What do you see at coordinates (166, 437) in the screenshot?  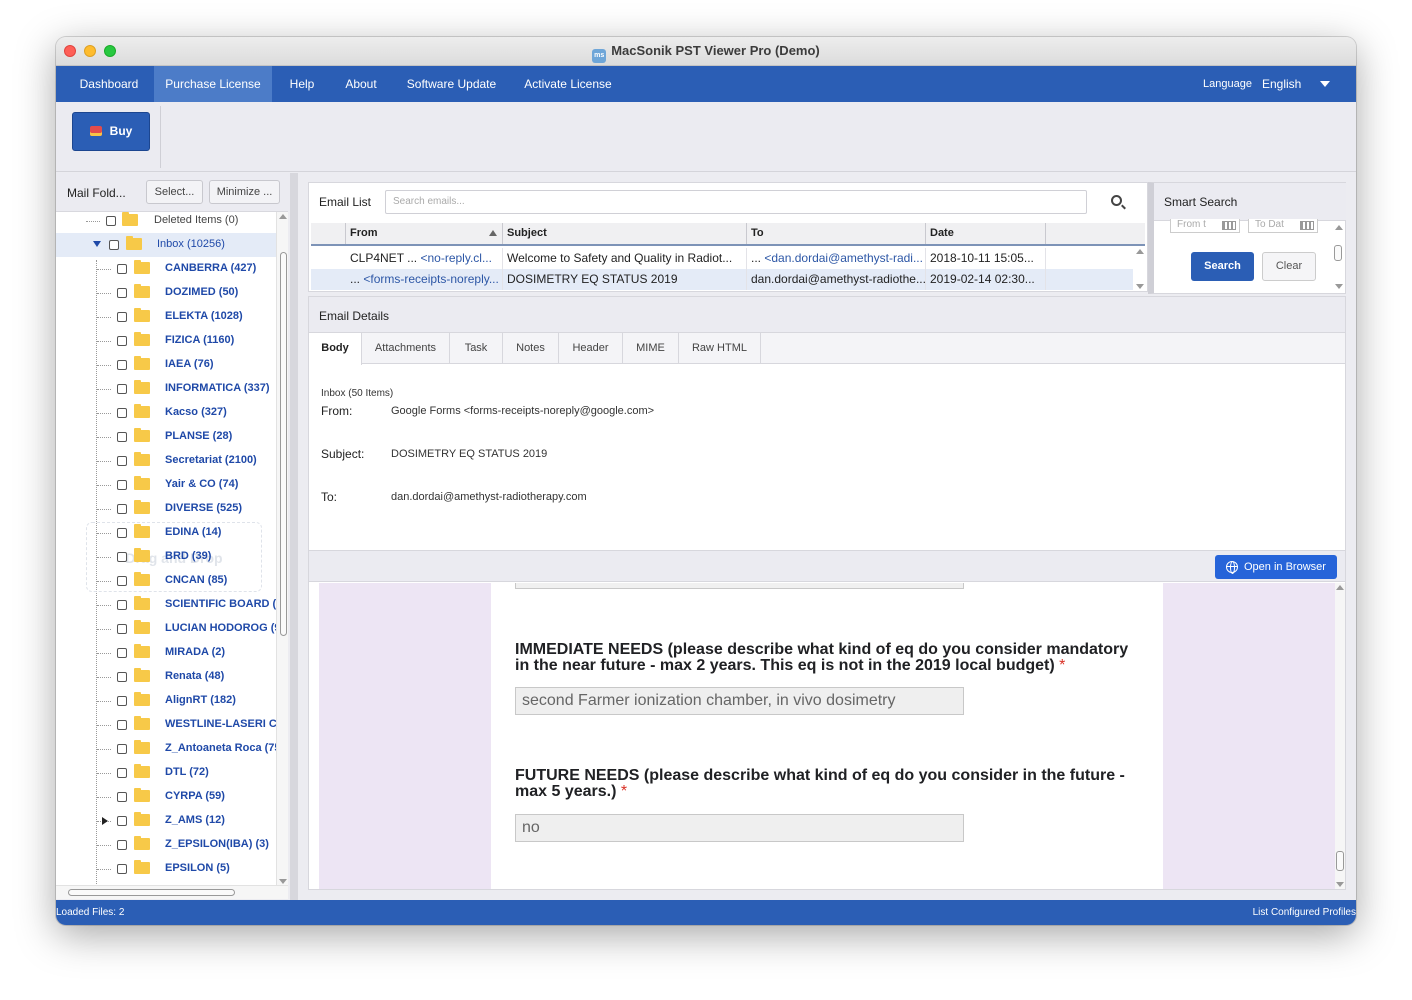 I see `tree-item-folder: PLANSE (28)` at bounding box center [166, 437].